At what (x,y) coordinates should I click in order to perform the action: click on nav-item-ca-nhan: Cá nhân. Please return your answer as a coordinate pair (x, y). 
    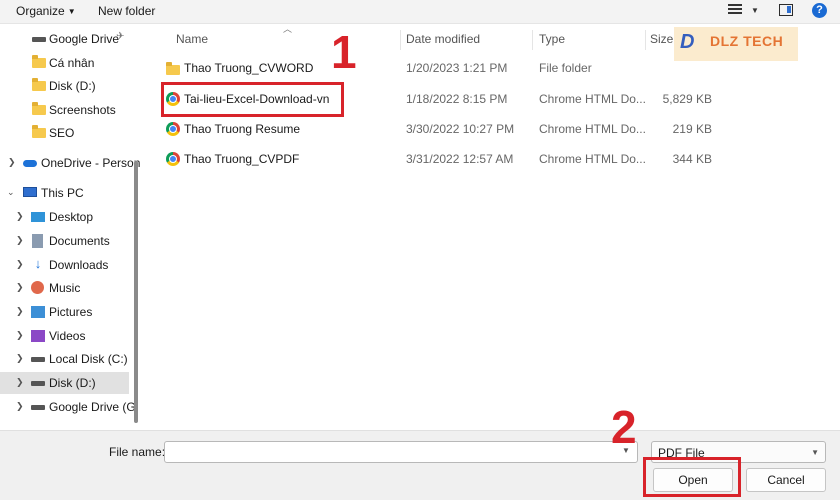
    Looking at the image, I should click on (66, 63).